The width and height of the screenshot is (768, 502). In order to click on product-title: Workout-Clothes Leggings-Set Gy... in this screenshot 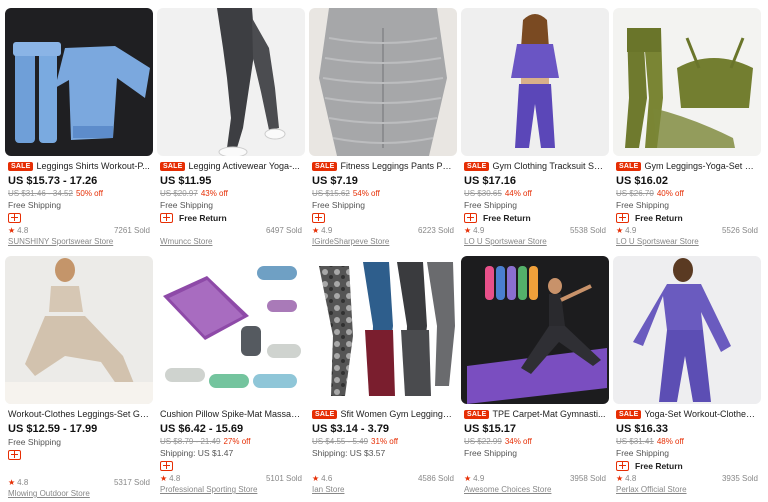, I will do `click(79, 414)`.